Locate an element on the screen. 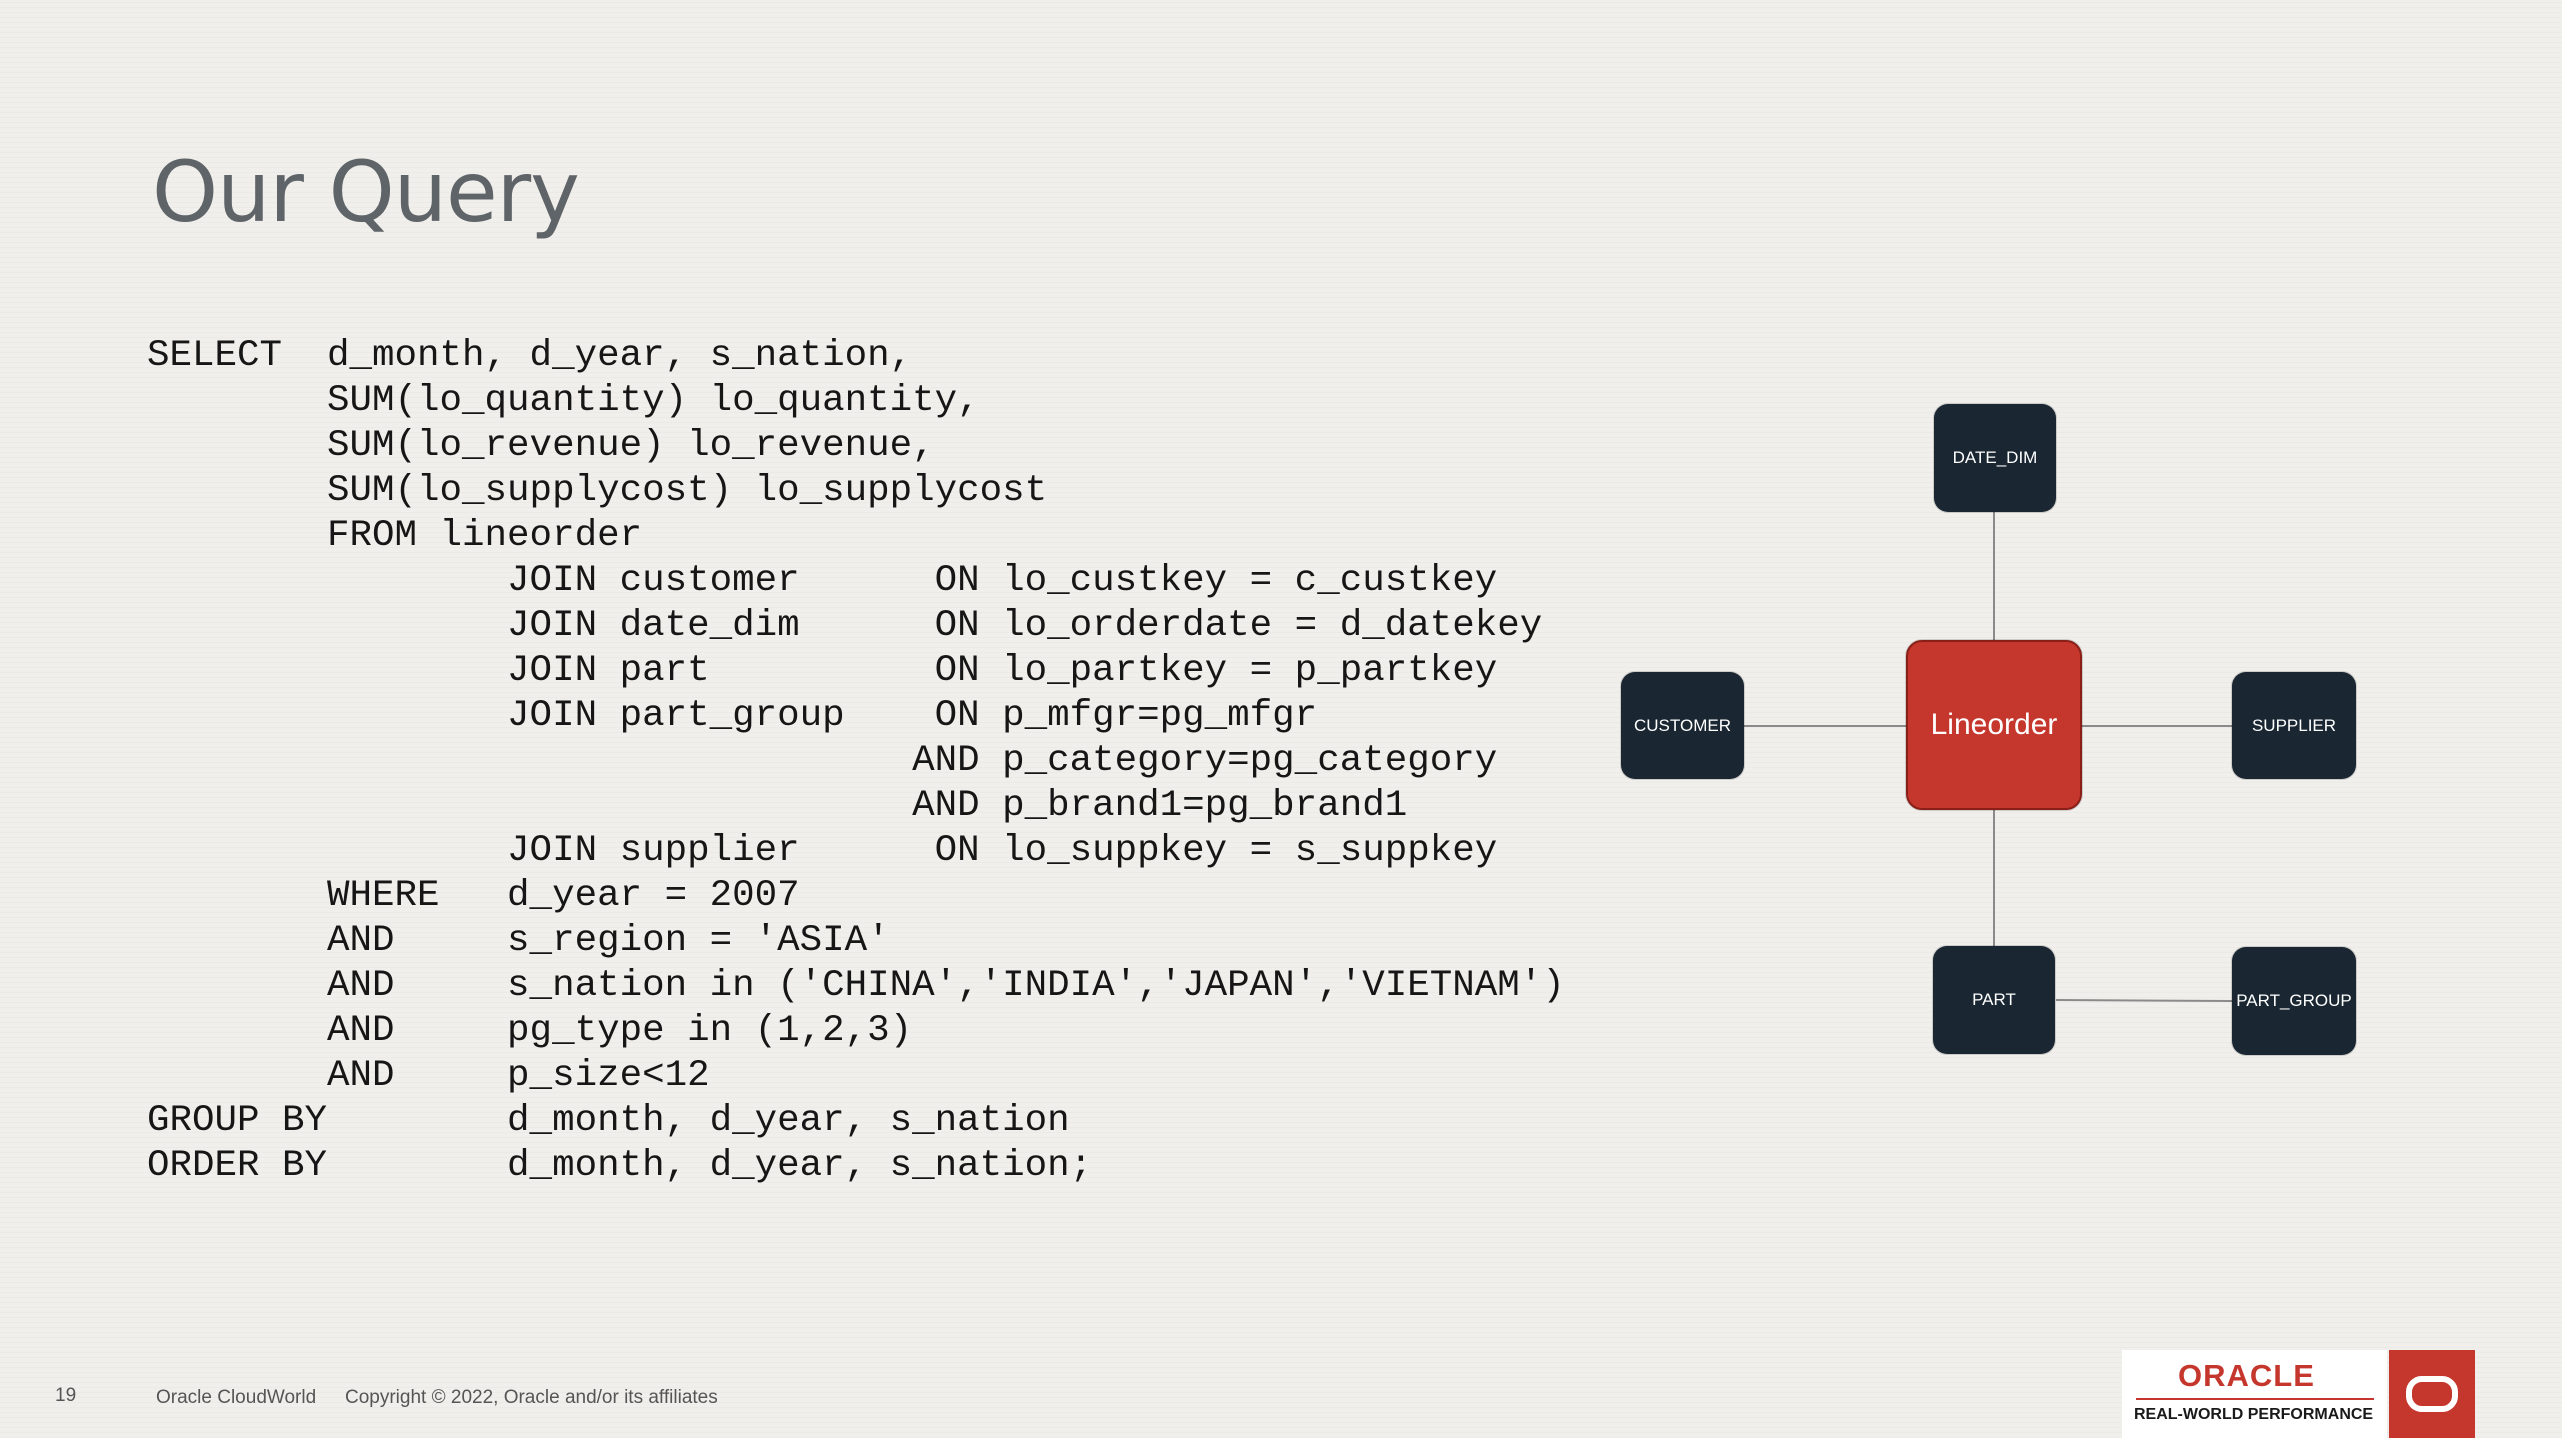 This screenshot has width=2562, height=1438. part-group-label: PART_GROUP is located at coordinates (2294, 1000).